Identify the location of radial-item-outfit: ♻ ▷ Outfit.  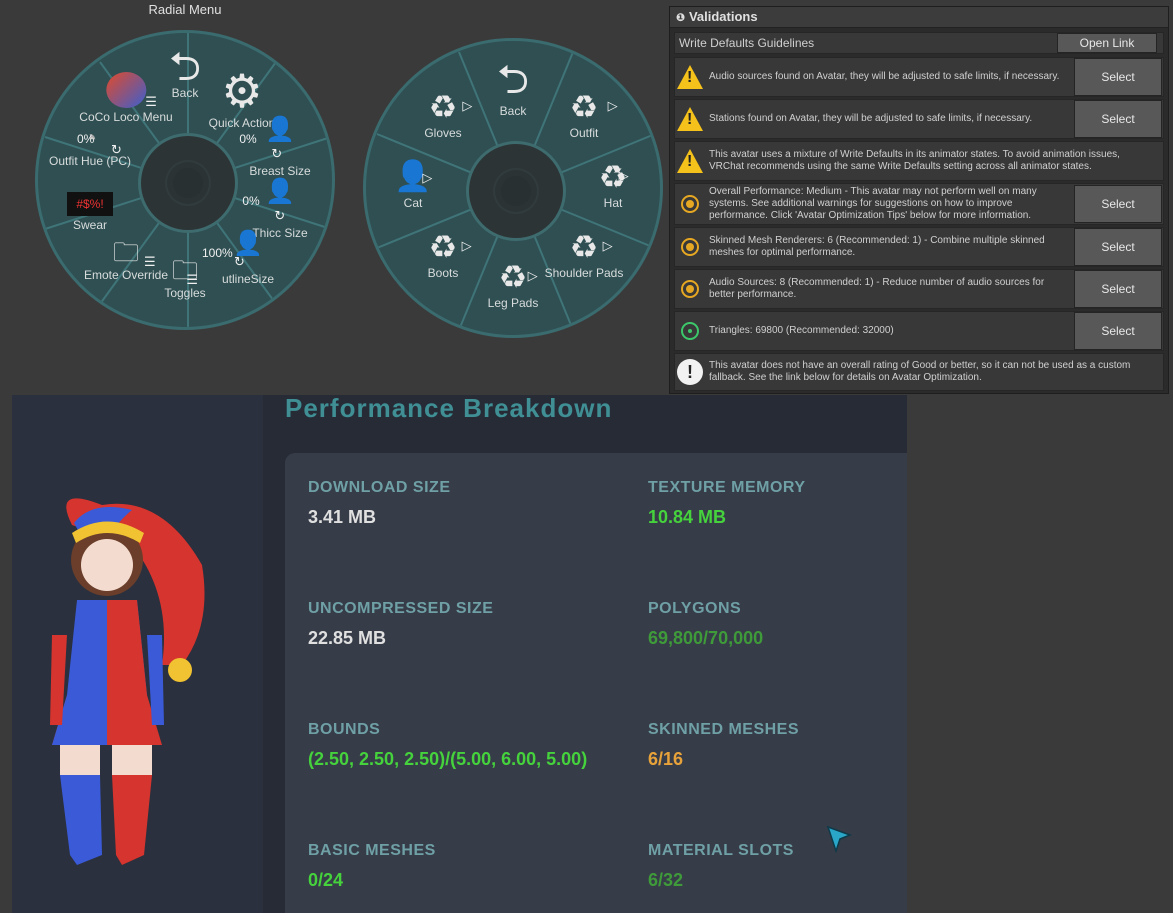
(593, 114).